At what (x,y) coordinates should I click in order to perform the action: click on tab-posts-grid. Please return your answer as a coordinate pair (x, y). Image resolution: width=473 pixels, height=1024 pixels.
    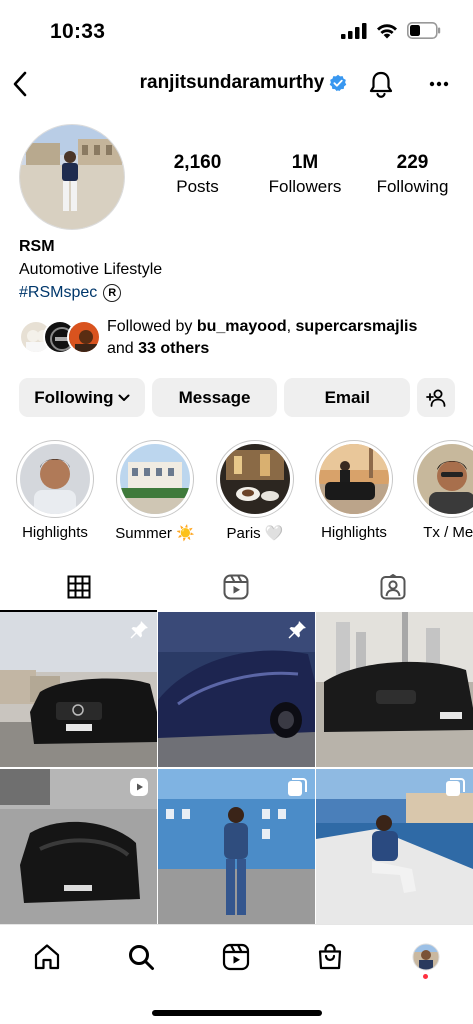
    Looking at the image, I should click on (78, 587).